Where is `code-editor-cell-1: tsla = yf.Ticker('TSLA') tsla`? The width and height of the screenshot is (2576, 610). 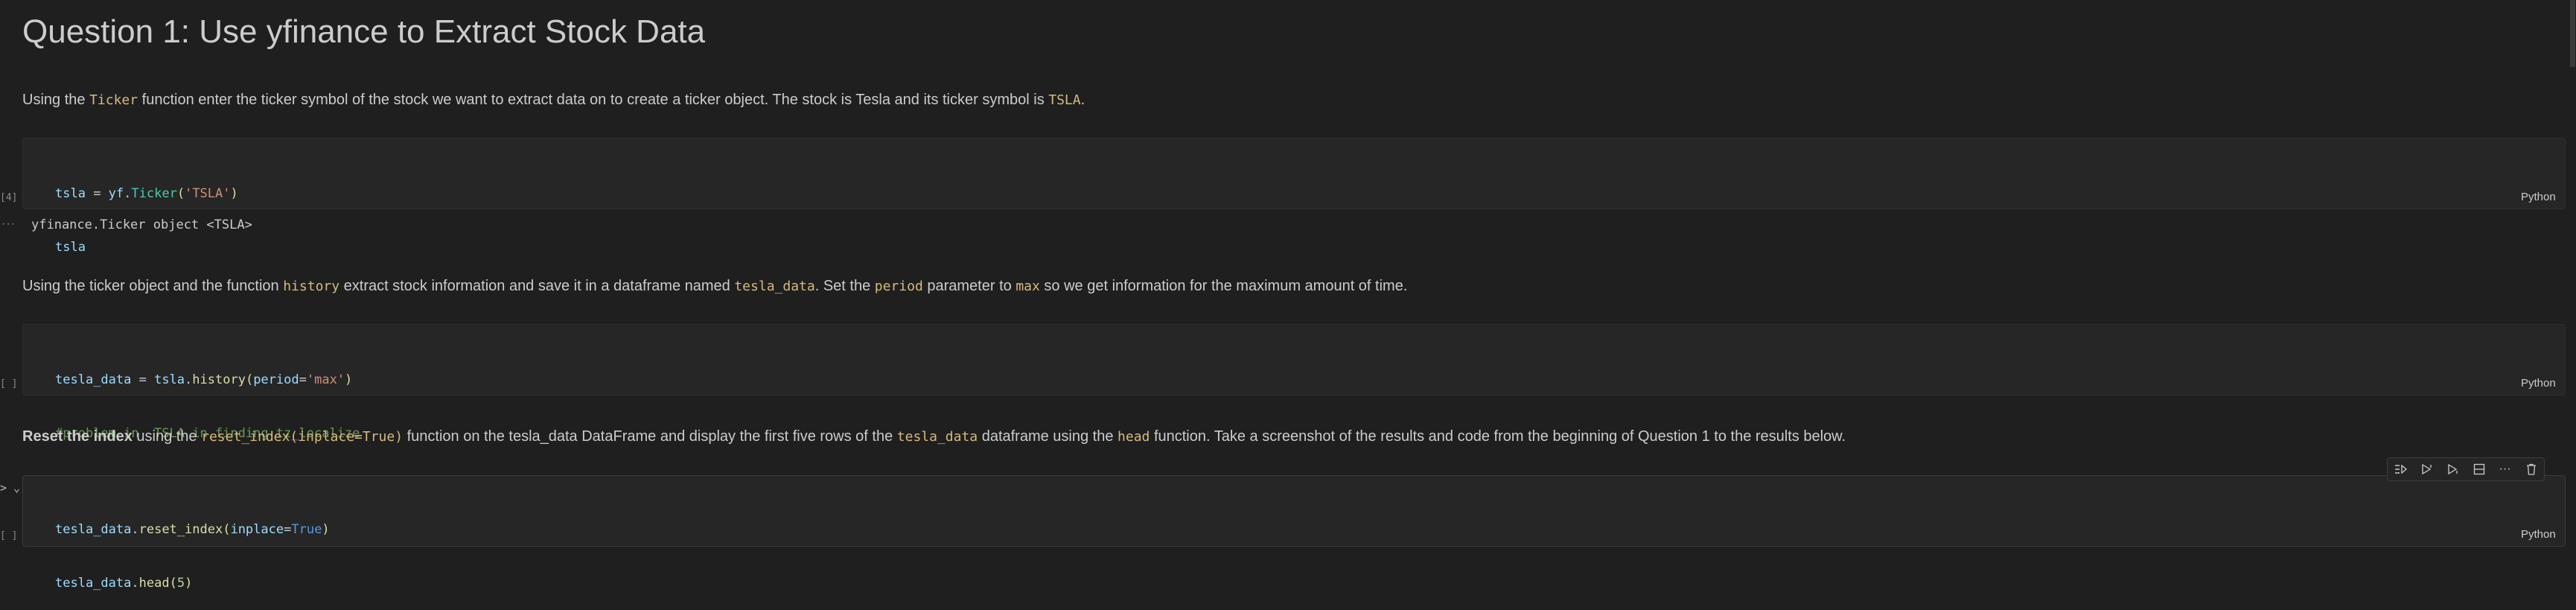
code-editor-cell-1: tsla = yf.Ticker('TSLA') tsla is located at coordinates (146, 211).